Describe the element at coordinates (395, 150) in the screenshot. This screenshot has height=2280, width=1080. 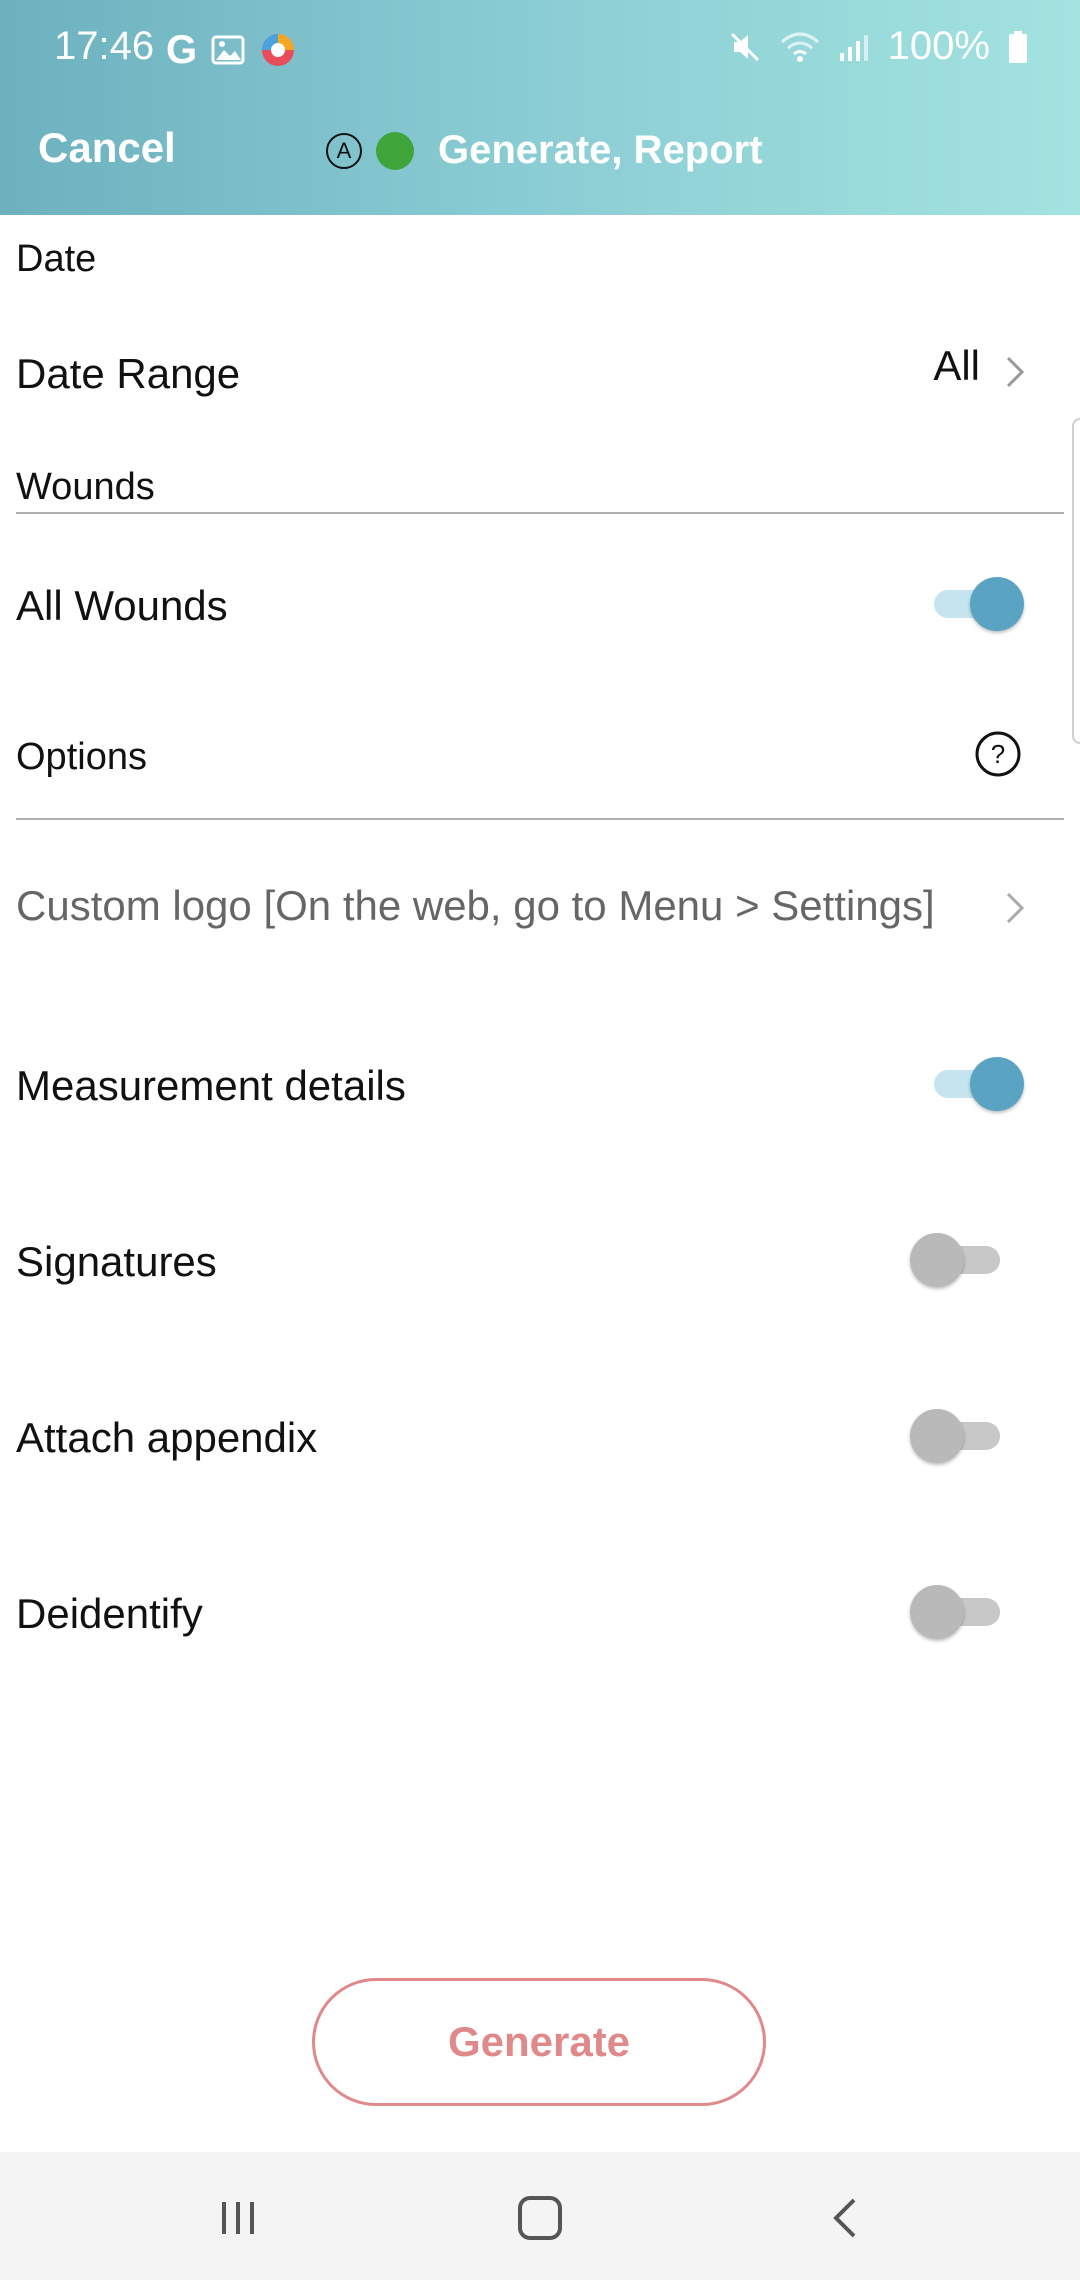
I see `status-dot` at that location.